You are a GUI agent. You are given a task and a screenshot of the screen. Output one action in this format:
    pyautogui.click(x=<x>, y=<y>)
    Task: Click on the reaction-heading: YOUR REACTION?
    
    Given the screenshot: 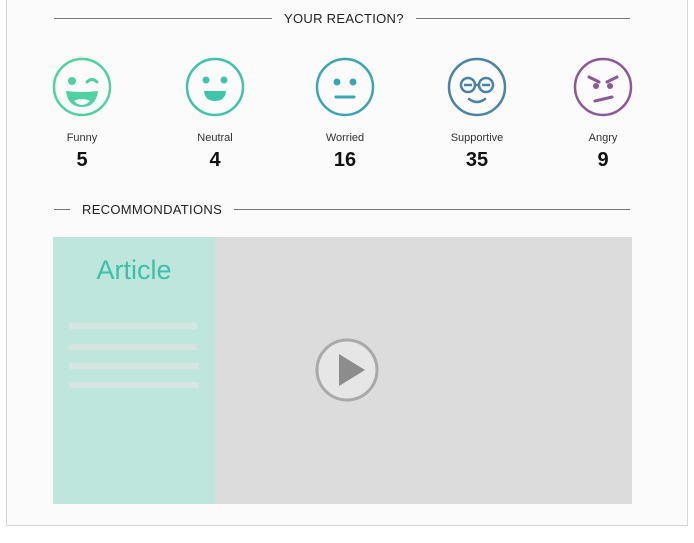 What is the action you would take?
    pyautogui.click(x=342, y=18)
    